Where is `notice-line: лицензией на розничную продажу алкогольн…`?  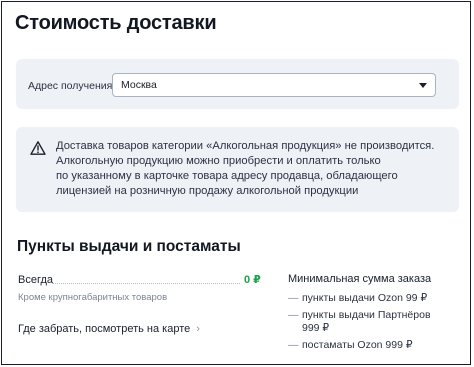 notice-line: лицензией на розничную продажу алкогольн… is located at coordinates (207, 191).